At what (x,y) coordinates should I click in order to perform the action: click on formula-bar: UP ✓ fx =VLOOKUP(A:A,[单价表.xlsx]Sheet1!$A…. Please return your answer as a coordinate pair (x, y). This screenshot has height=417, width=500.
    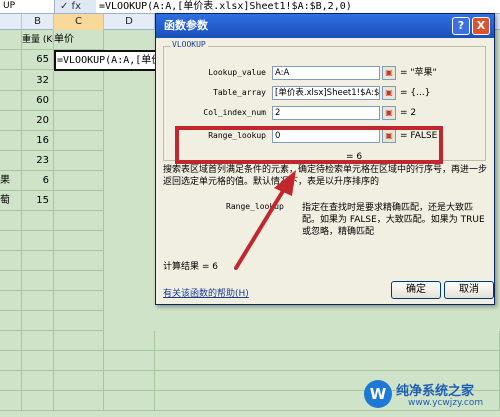
    Looking at the image, I should click on (250, 7).